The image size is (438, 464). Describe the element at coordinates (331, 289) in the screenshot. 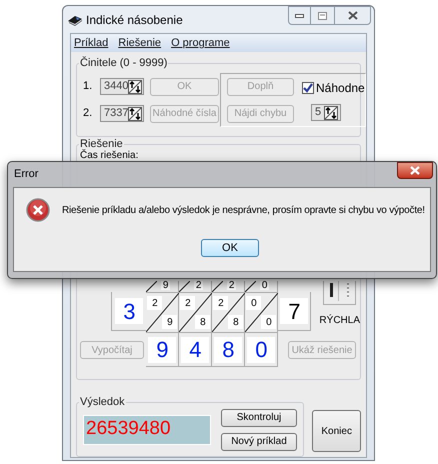

I see `slider-thumb` at that location.